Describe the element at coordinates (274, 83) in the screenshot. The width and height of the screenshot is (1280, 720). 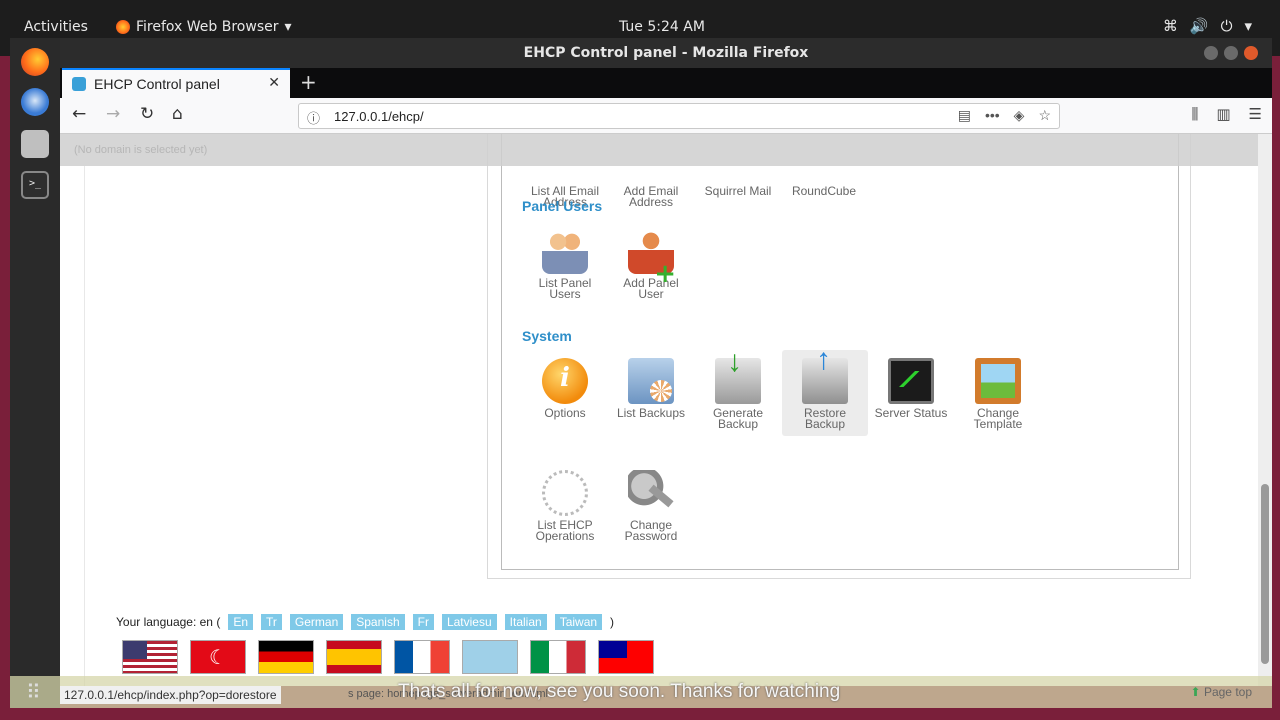
I see `close-tab-icon: ✕` at that location.